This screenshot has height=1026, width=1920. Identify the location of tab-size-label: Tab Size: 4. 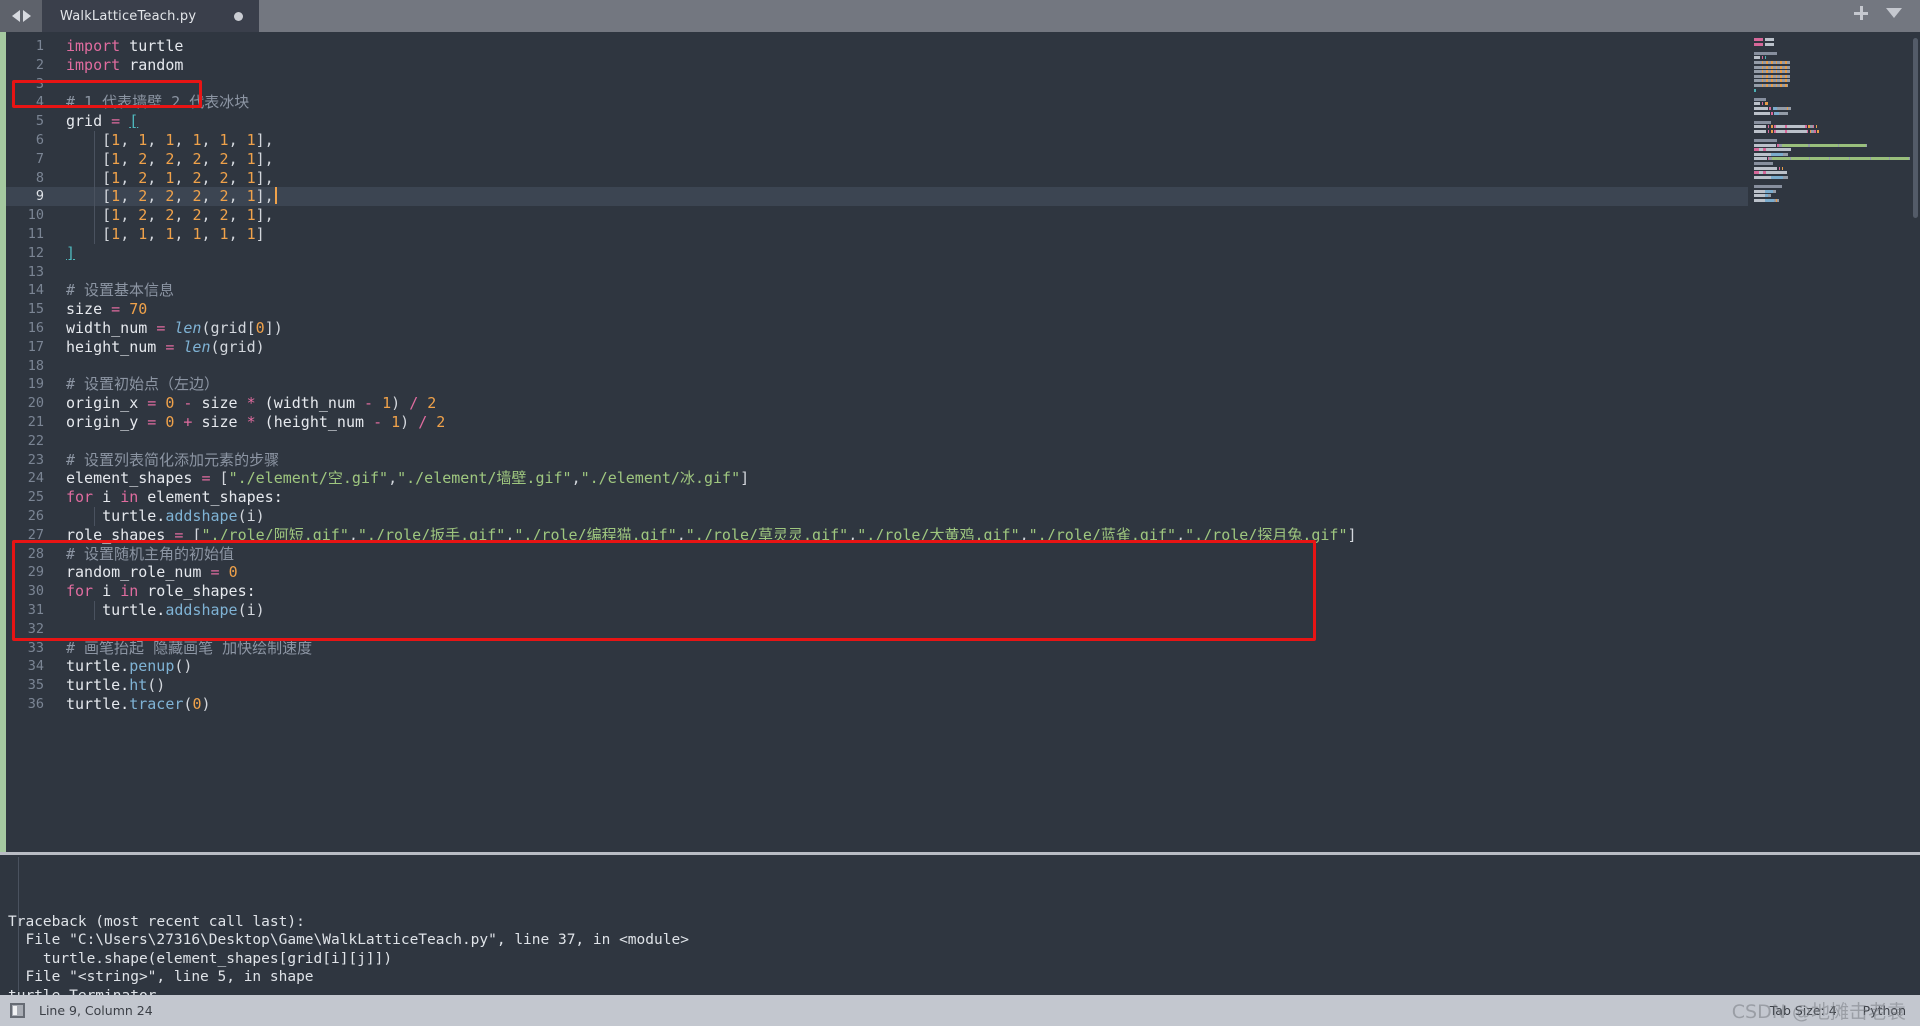
(1803, 1010).